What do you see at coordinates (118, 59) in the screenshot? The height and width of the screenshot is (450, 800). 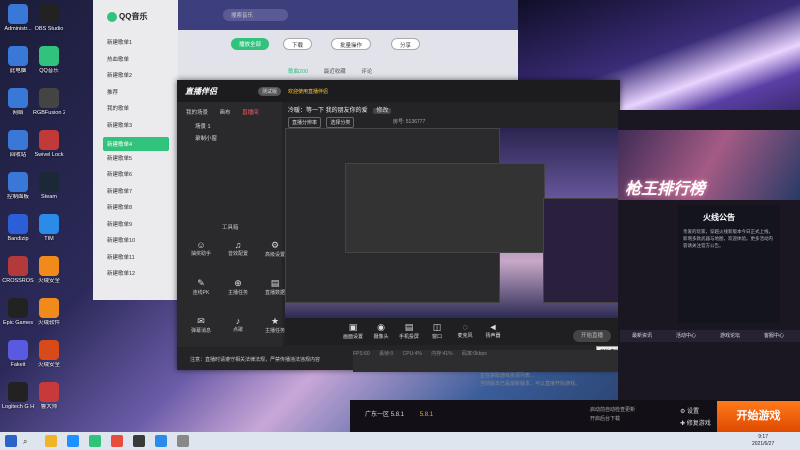 I see `sidebar-item-playlist: 热血歌单` at bounding box center [118, 59].